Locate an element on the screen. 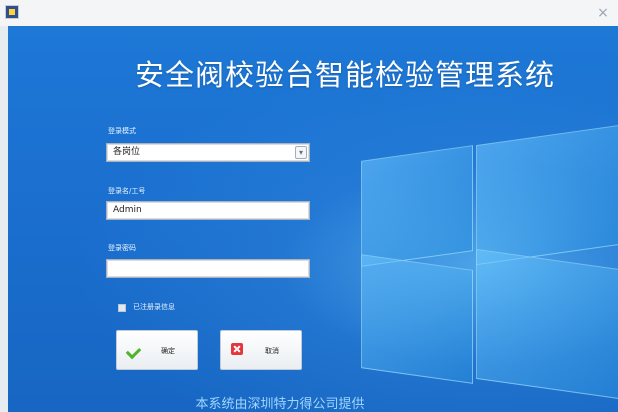 The image size is (618, 412). footer-credit: 本系统由深圳特力得公司提供 is located at coordinates (280, 404).